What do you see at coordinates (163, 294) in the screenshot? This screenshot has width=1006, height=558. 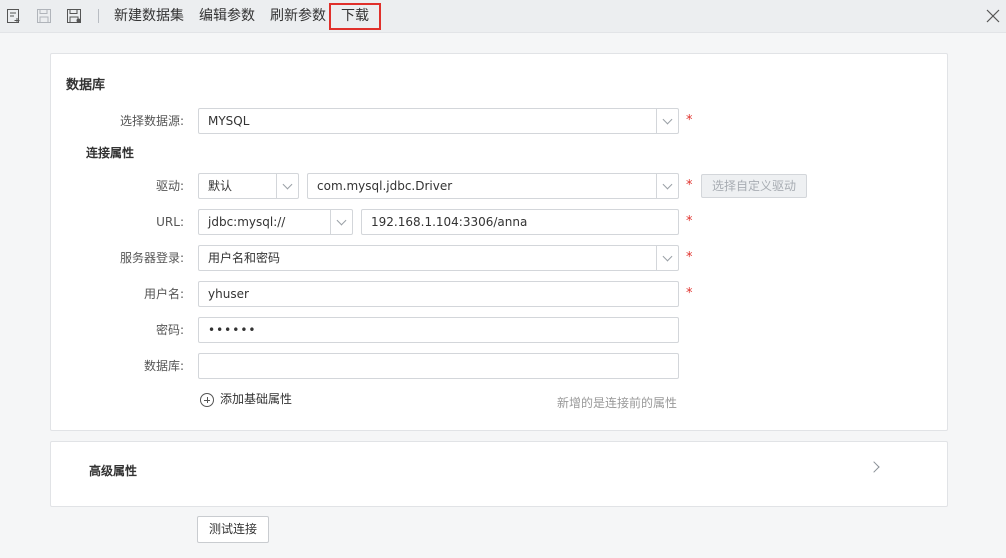 I see `username-label: 用户名:` at bounding box center [163, 294].